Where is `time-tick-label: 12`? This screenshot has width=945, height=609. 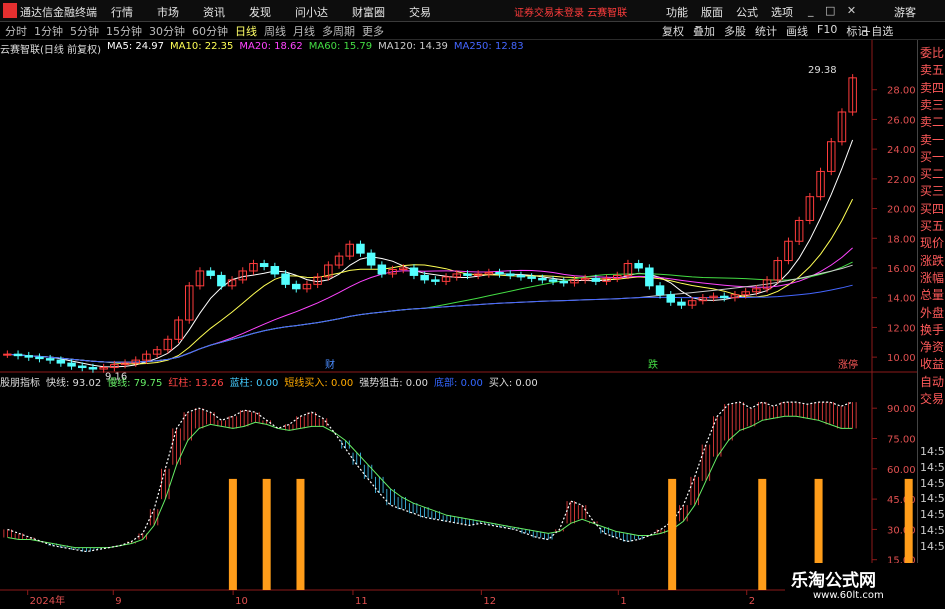
time-tick-label: 12 is located at coordinates (489, 601).